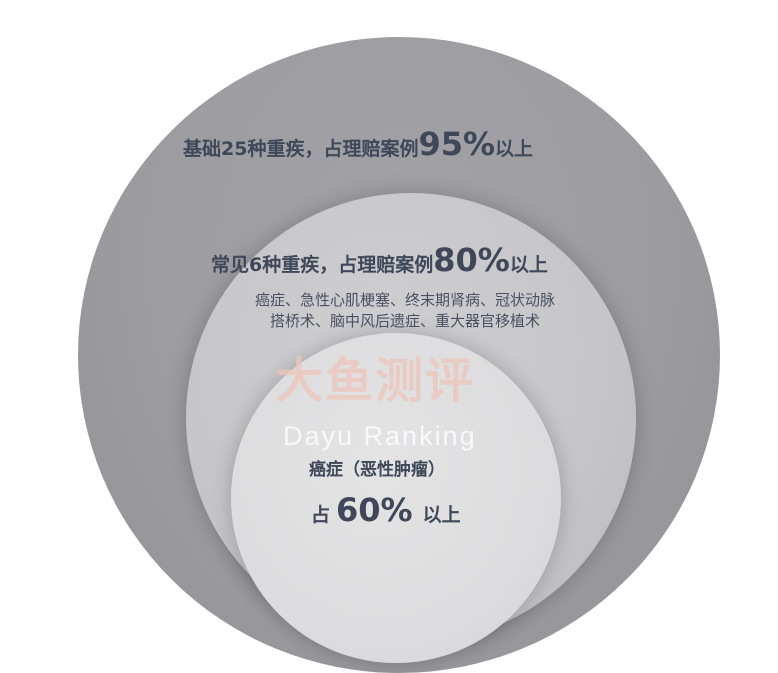  What do you see at coordinates (321, 515) in the screenshot?
I see `inner-label-prefix: 占` at bounding box center [321, 515].